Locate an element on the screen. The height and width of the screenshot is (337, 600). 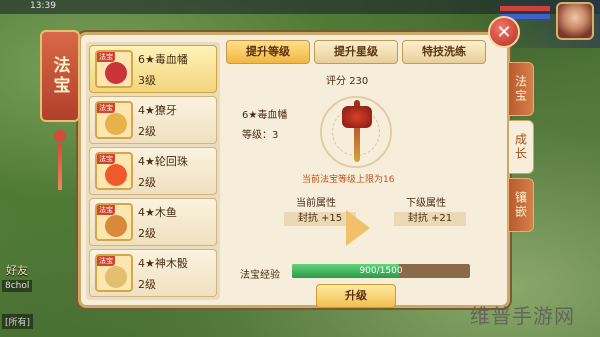
status-time: 13:39 is located at coordinates (43, 6).